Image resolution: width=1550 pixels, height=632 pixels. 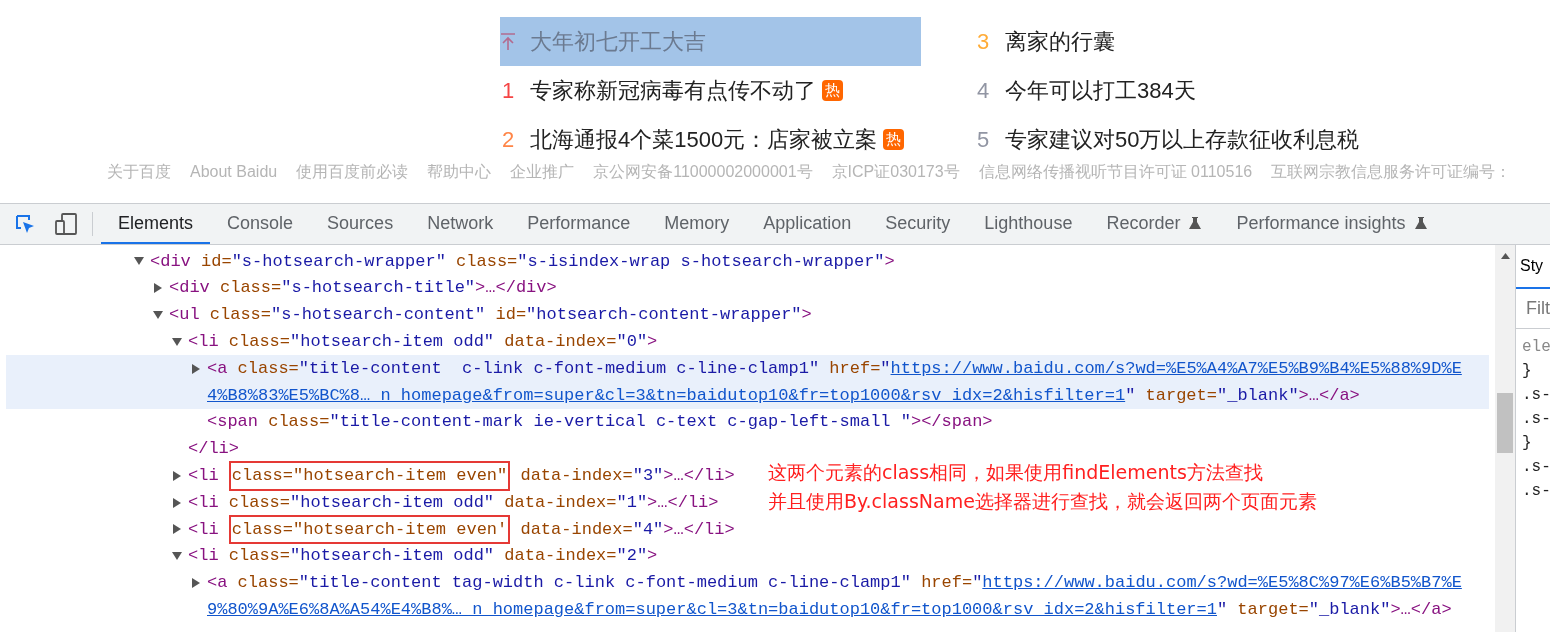 What do you see at coordinates (1042, 487) in the screenshot?
I see `annotation-note: 这两个元素的class相同，如果使用findElements方法查找 并且使用By.className选择器进行查找，就会返回两个页面元素` at bounding box center [1042, 487].